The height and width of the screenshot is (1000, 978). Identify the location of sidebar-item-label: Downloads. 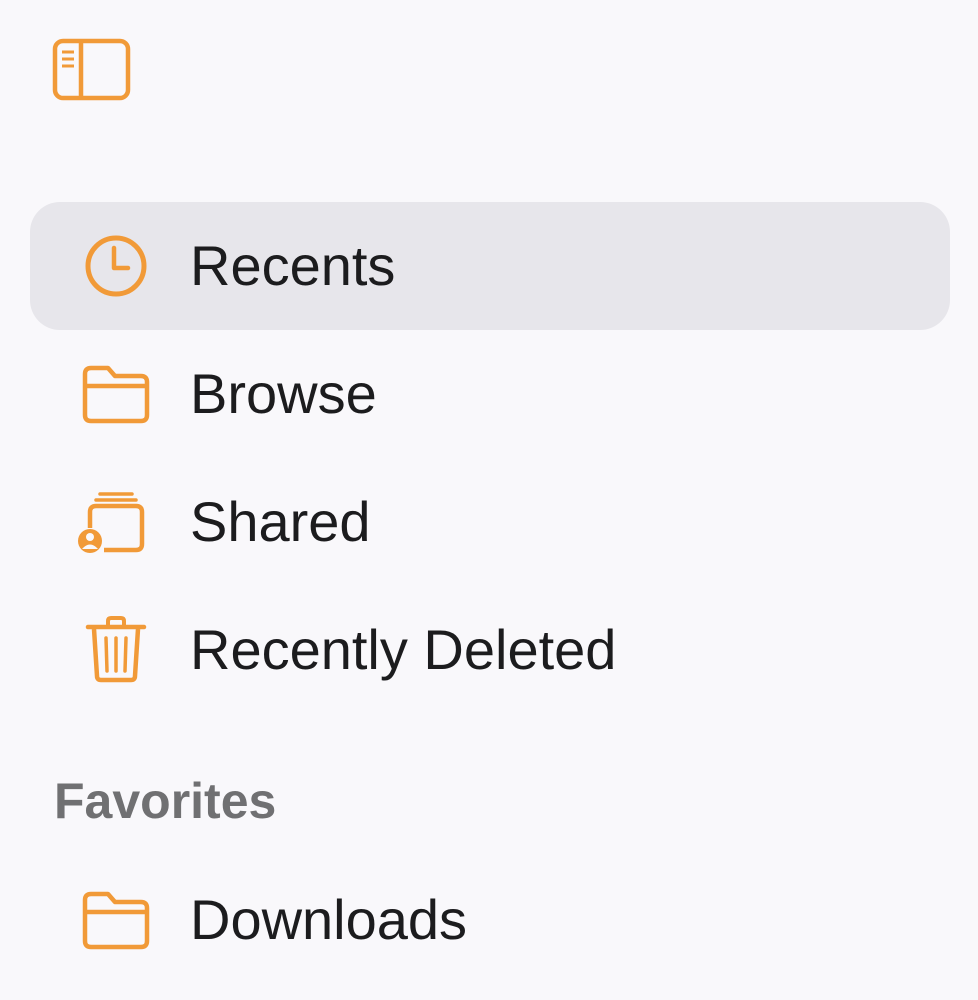
(329, 919).